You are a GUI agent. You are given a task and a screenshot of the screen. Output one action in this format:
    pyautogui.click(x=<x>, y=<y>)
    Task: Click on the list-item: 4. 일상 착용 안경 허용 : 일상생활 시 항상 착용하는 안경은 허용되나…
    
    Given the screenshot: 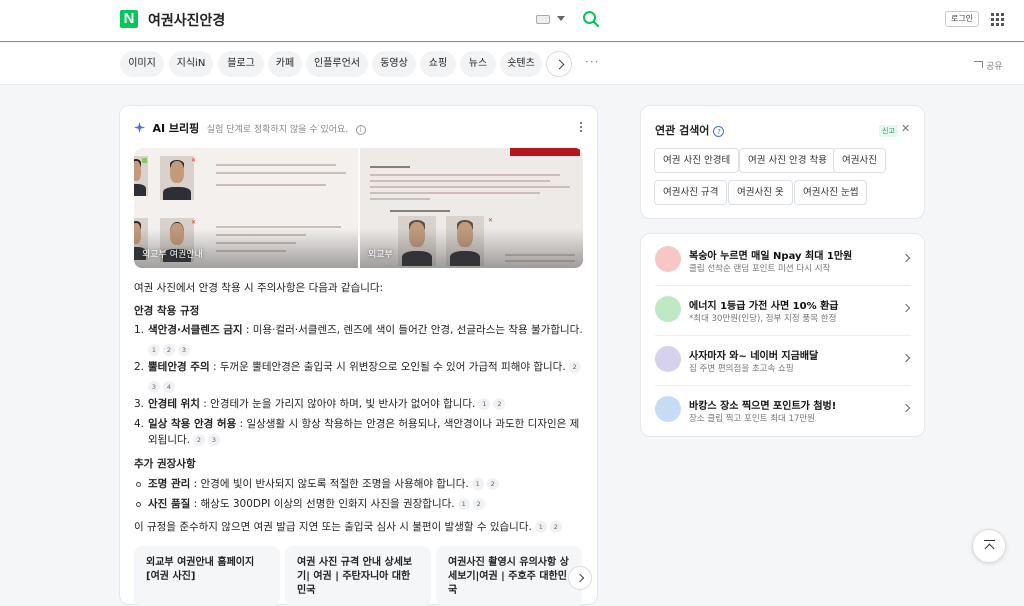 What is the action you would take?
    pyautogui.click(x=357, y=432)
    